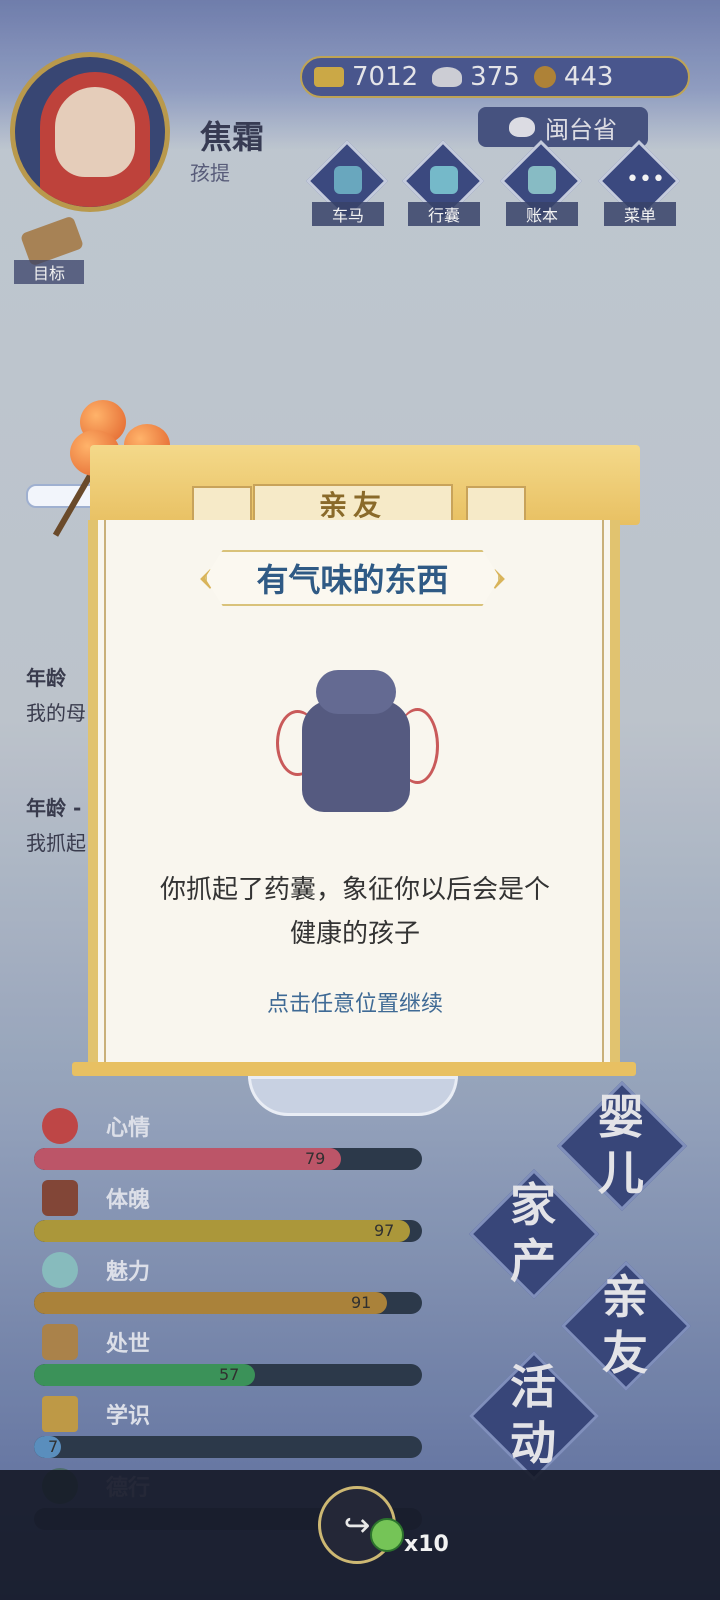 This screenshot has height=1600, width=720. Describe the element at coordinates (355, 912) in the screenshot. I see `event-description: 你抓起了药囊，象征你以后会是个 健康的孩子` at that location.